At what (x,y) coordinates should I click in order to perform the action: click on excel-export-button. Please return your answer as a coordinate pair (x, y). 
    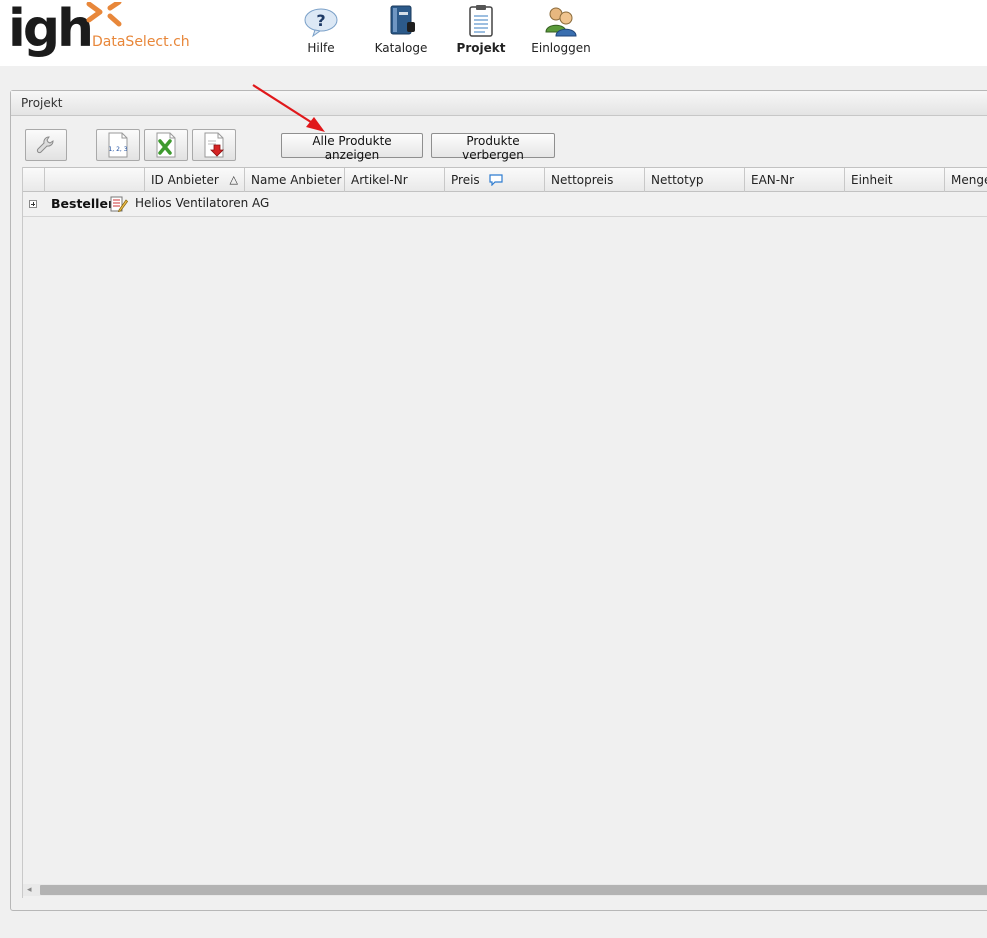
    Looking at the image, I should click on (166, 145).